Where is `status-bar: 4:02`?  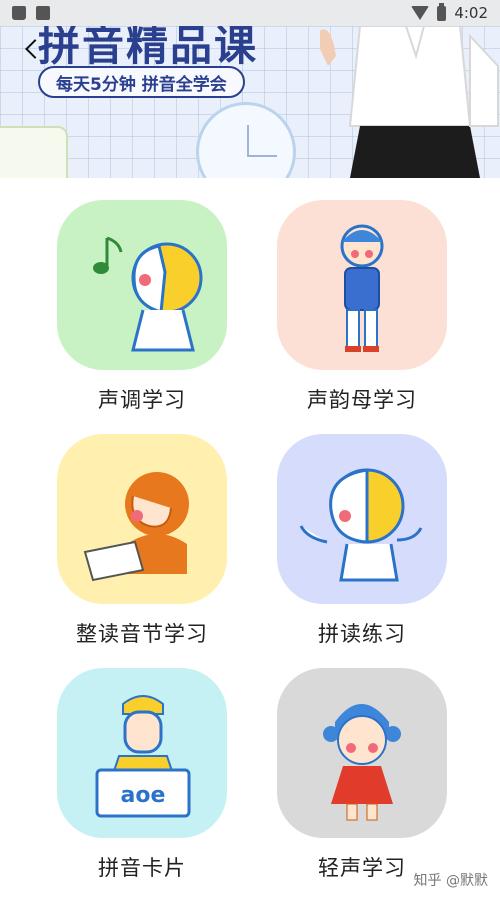
status-bar: 4:02 is located at coordinates (250, 13).